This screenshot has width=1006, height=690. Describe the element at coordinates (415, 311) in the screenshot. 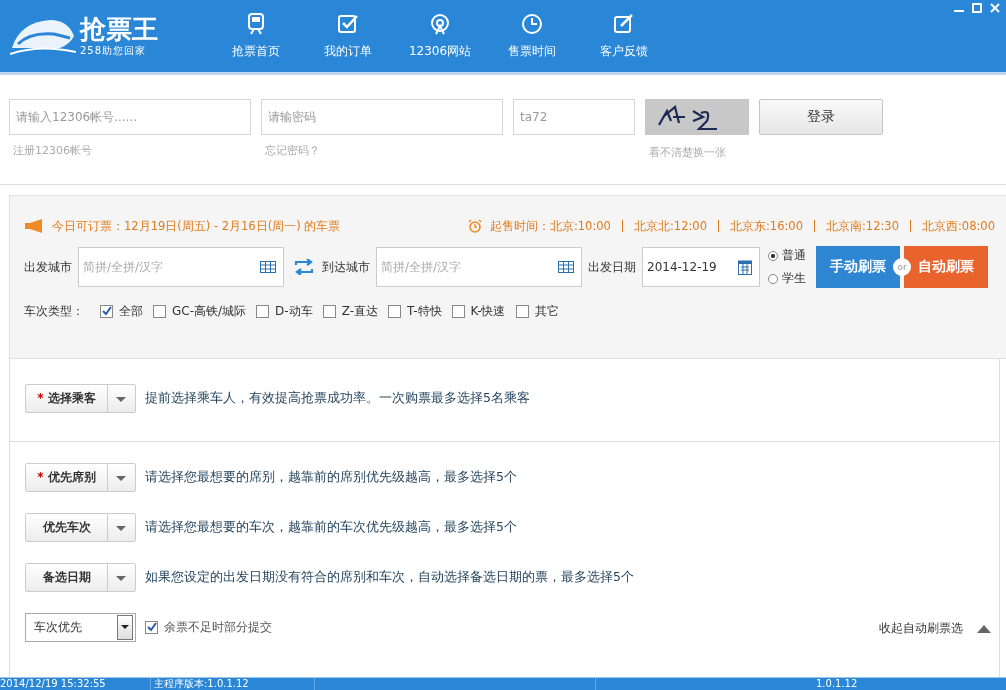

I see `train-type-checkbox: T-特快` at that location.